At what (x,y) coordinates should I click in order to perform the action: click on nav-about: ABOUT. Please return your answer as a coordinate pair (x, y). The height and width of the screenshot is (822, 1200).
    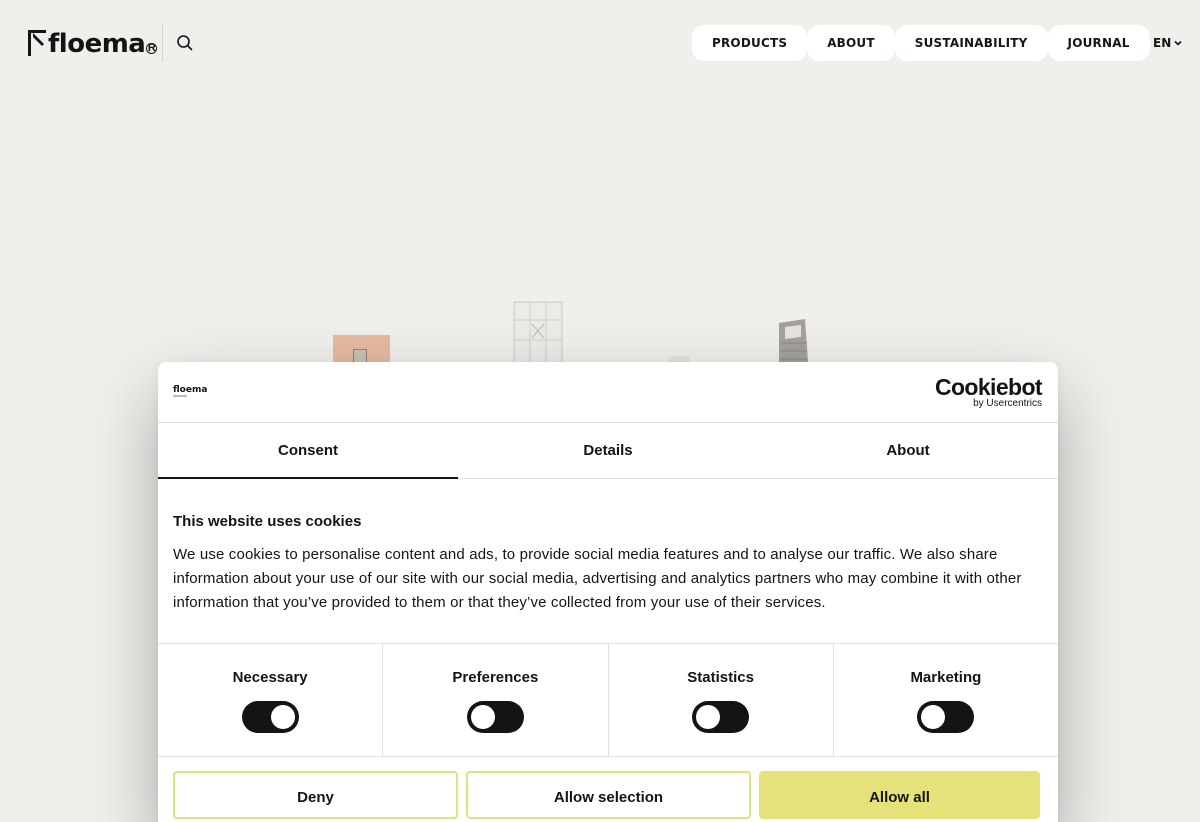
    Looking at the image, I should click on (851, 43).